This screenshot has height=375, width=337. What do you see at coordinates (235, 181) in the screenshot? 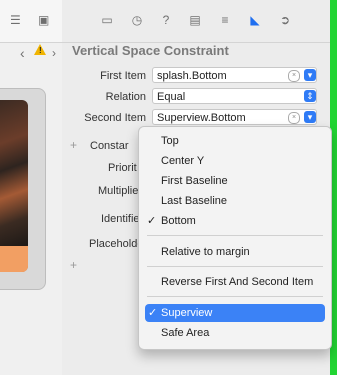
I see `menu-item-first-baseline: First Baseline` at bounding box center [235, 181].